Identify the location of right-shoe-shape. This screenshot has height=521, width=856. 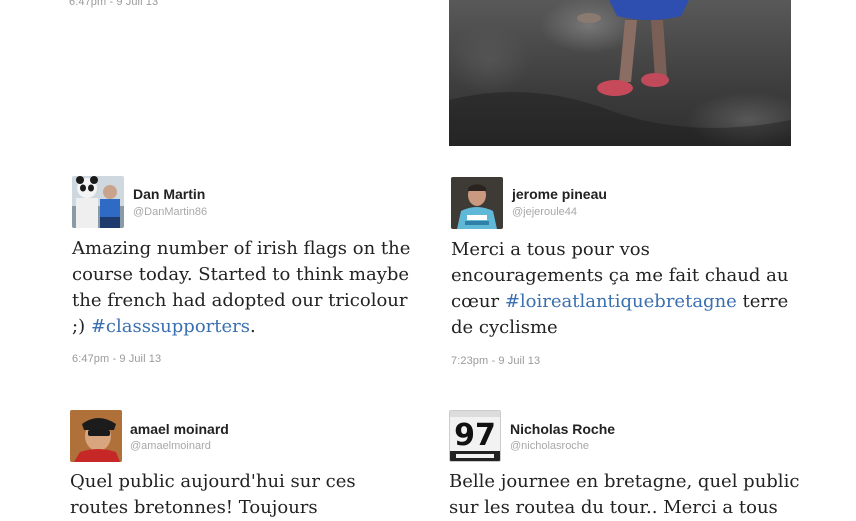
(655, 80).